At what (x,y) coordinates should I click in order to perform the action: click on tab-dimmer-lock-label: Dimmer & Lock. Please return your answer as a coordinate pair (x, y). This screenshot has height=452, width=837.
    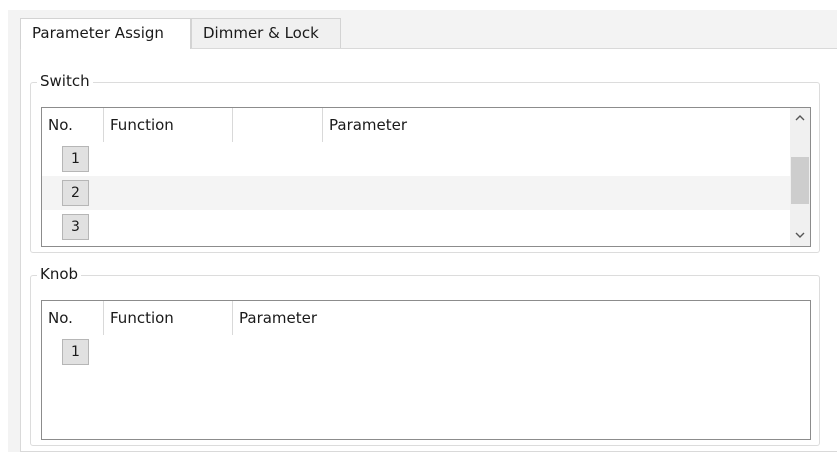
    Looking at the image, I should click on (261, 33).